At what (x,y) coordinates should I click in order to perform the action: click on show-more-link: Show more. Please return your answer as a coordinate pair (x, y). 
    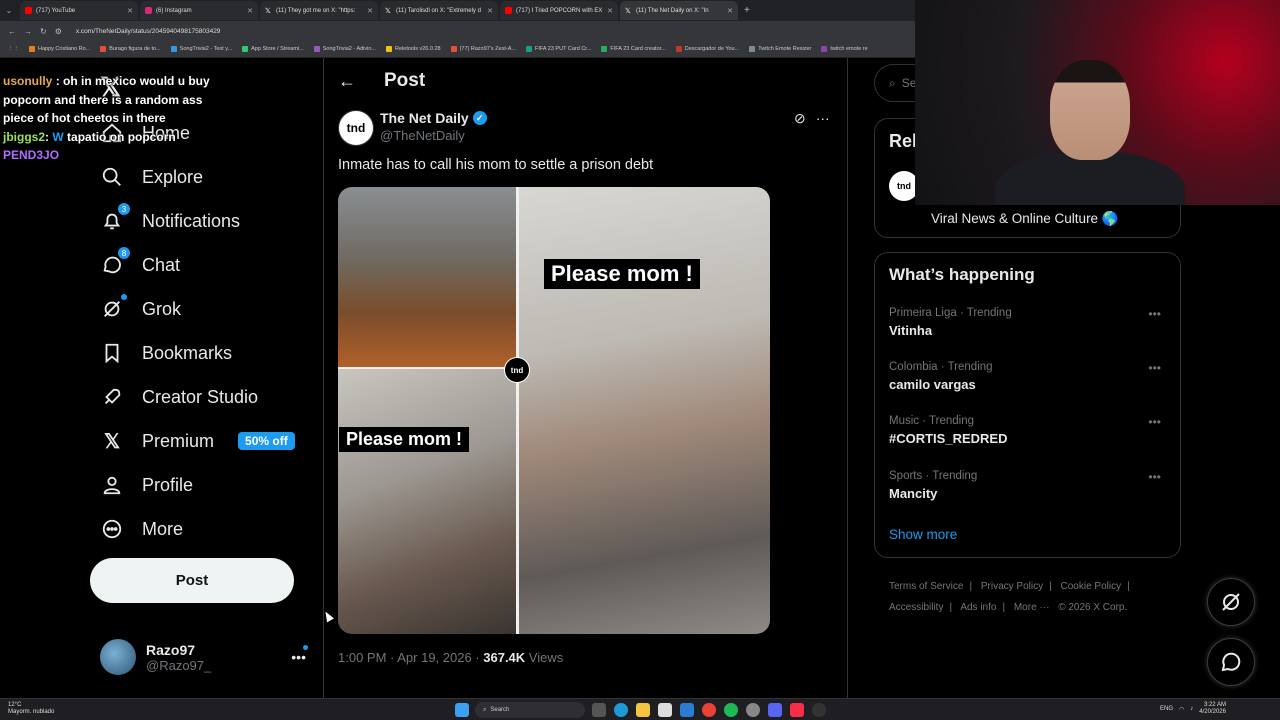
    Looking at the image, I should click on (923, 534).